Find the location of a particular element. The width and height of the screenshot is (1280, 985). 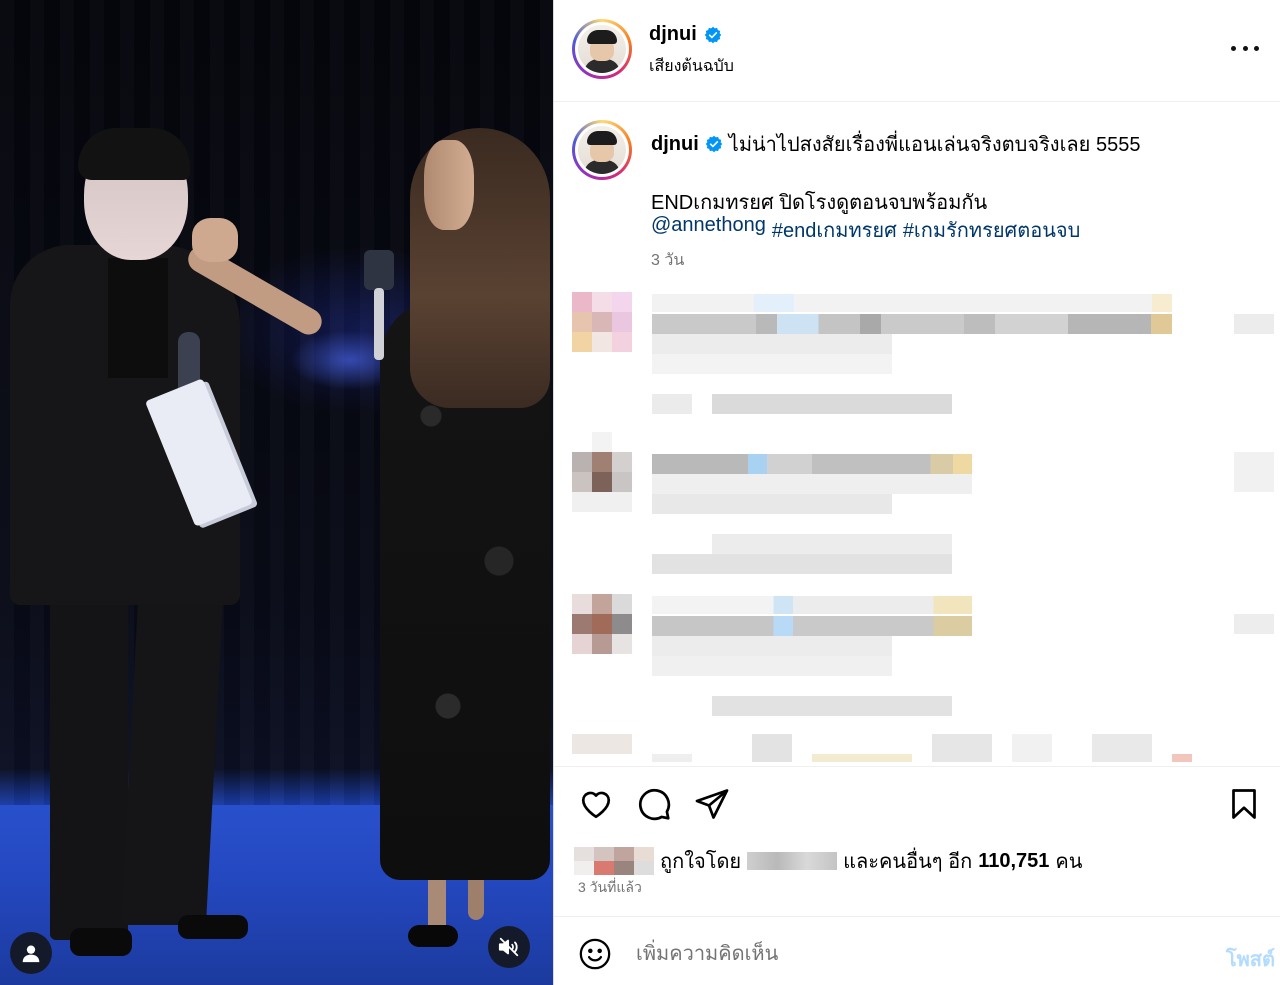

post-actions is located at coordinates (918, 806).